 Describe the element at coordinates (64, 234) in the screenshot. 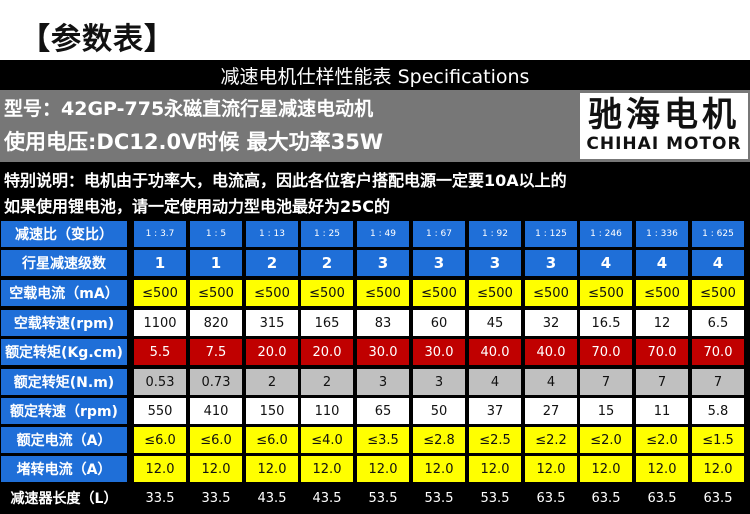

I see `row-label: 减速比（变比）` at that location.